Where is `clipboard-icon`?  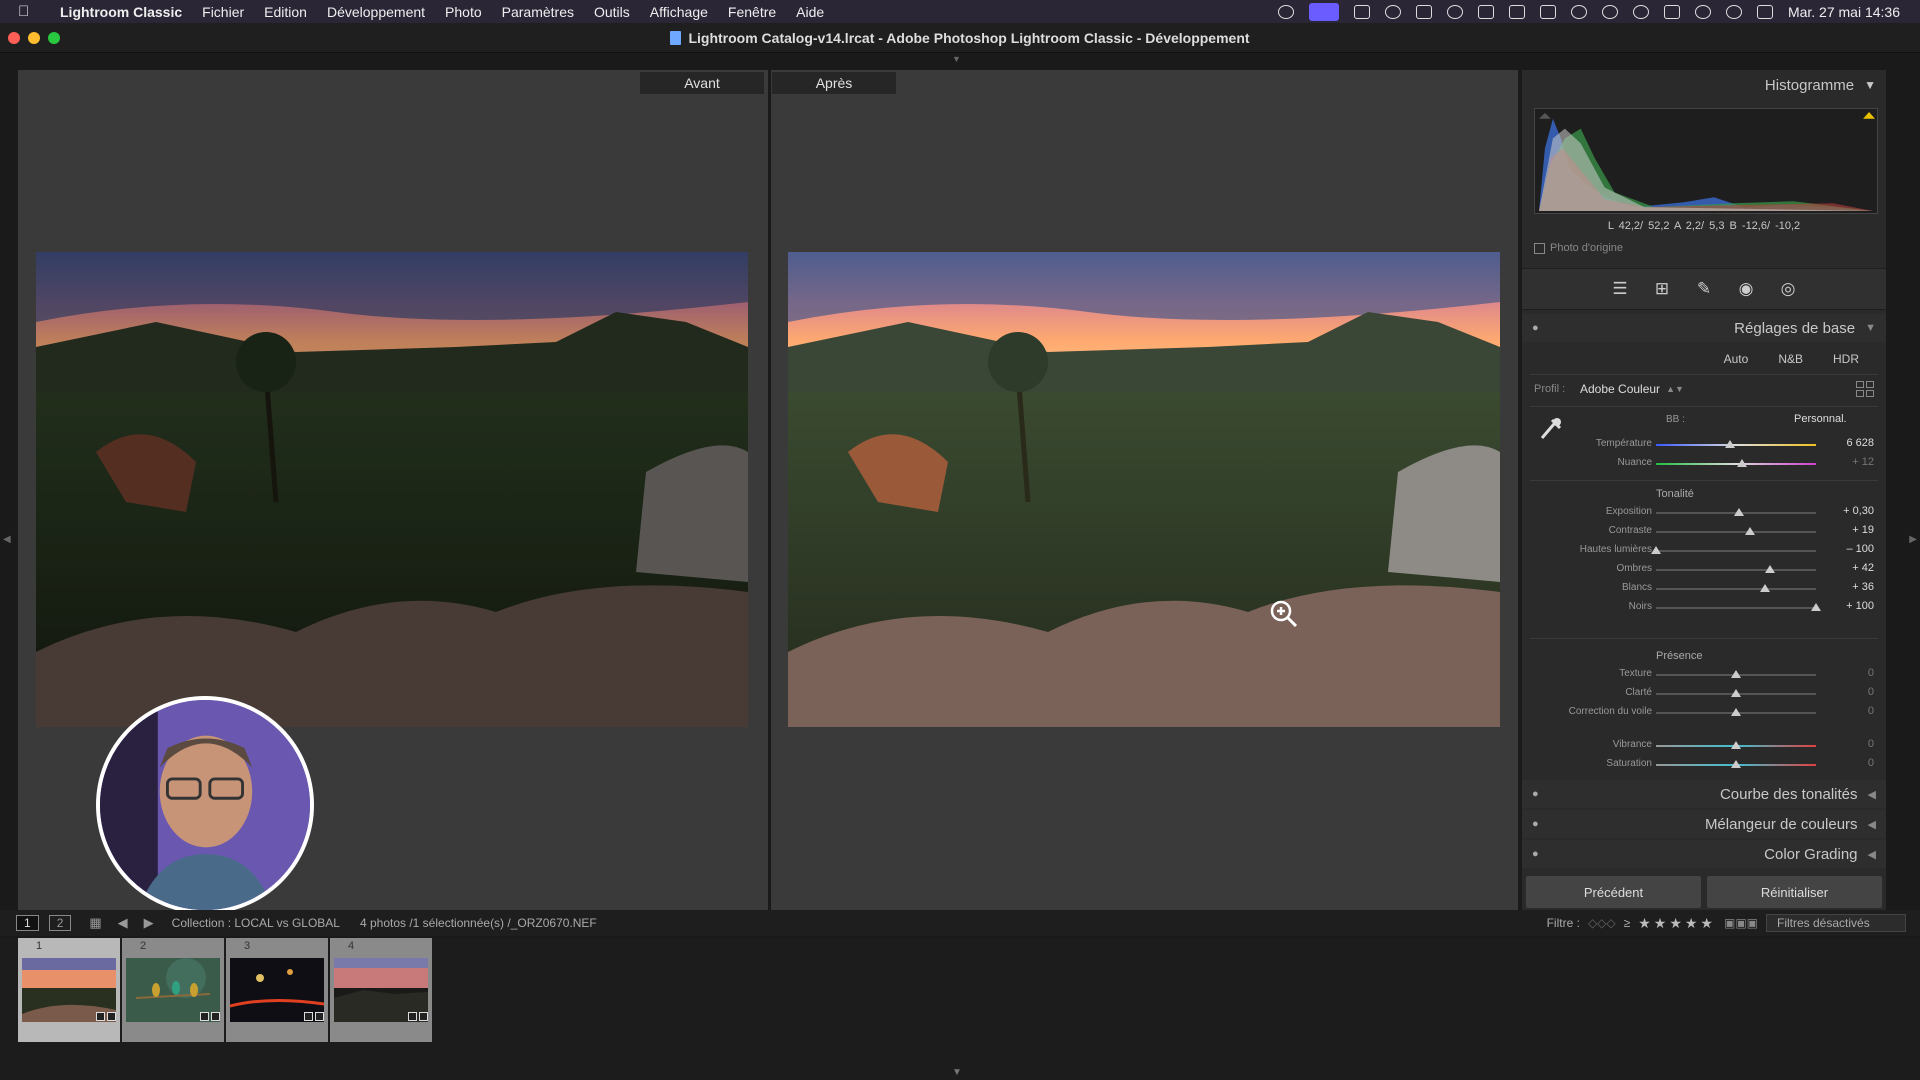
clipboard-icon is located at coordinates (1485, 11).